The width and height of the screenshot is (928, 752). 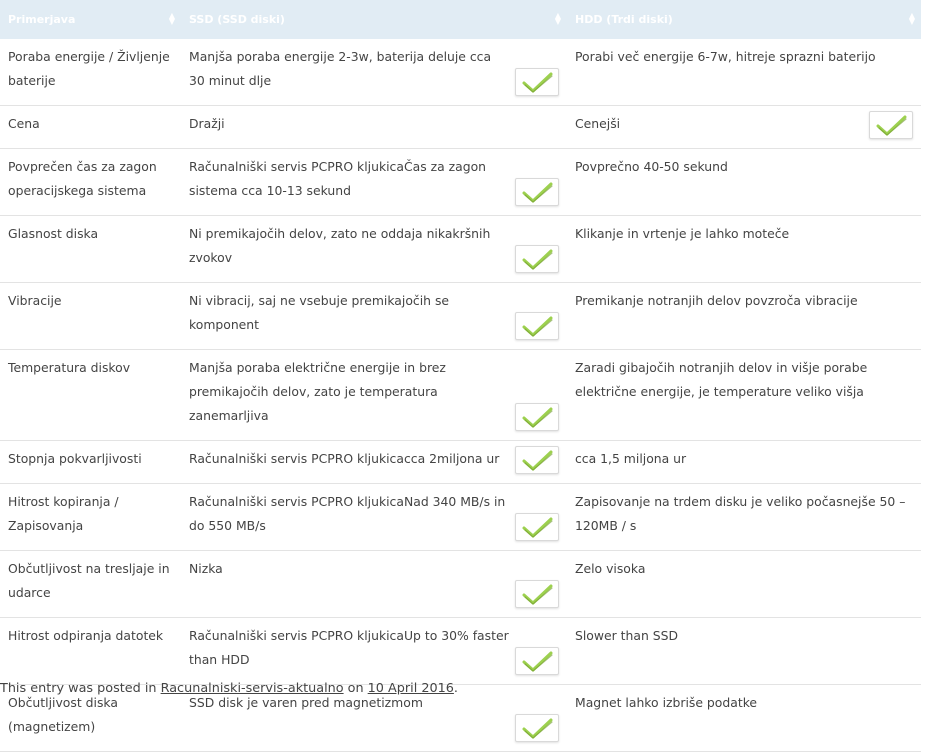 I want to click on row-label: Stopnja pokvarljivosti, so click(x=90, y=462).